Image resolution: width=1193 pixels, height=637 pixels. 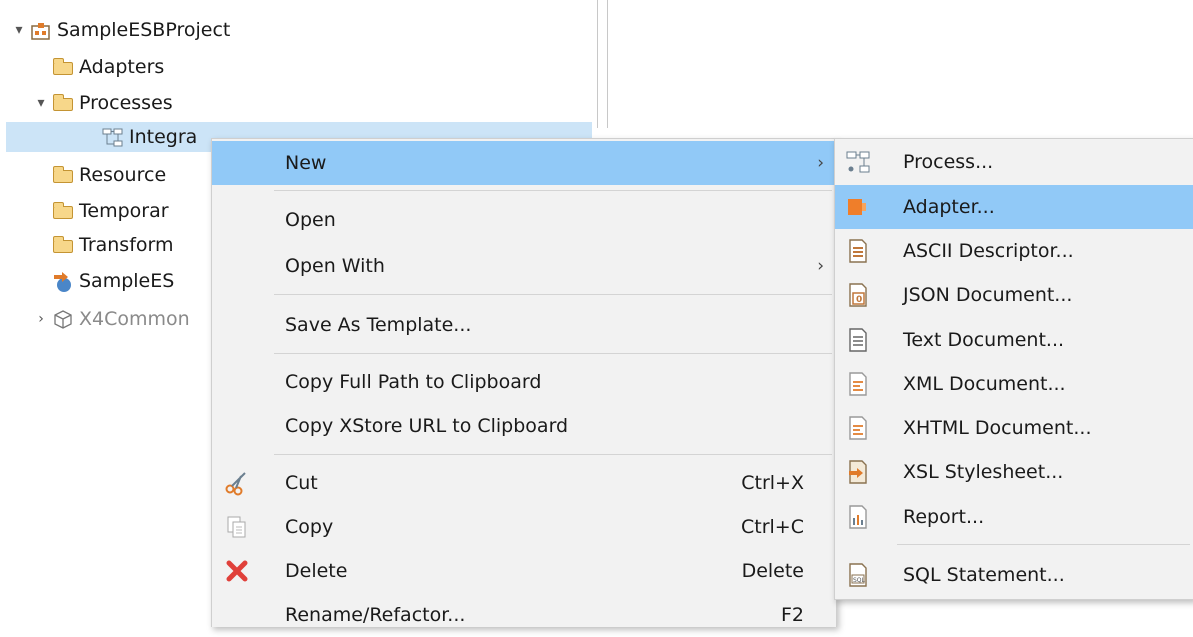 I want to click on tree-item-label: Adapters, so click(x=122, y=67).